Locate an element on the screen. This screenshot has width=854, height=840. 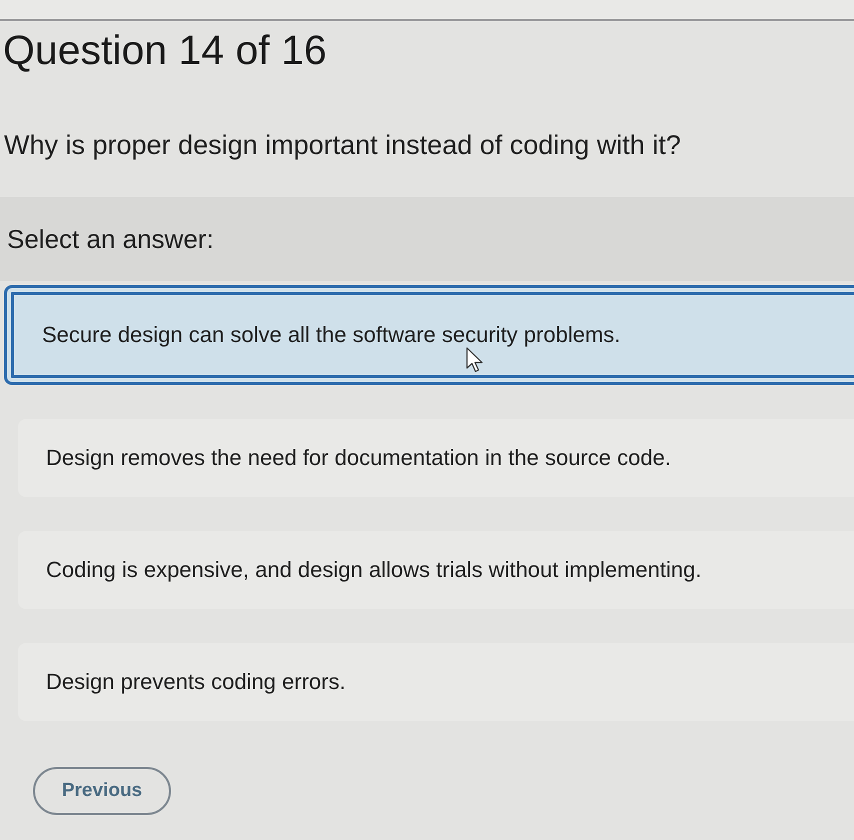
question-counter: Question 14 of 16 is located at coordinates (165, 50).